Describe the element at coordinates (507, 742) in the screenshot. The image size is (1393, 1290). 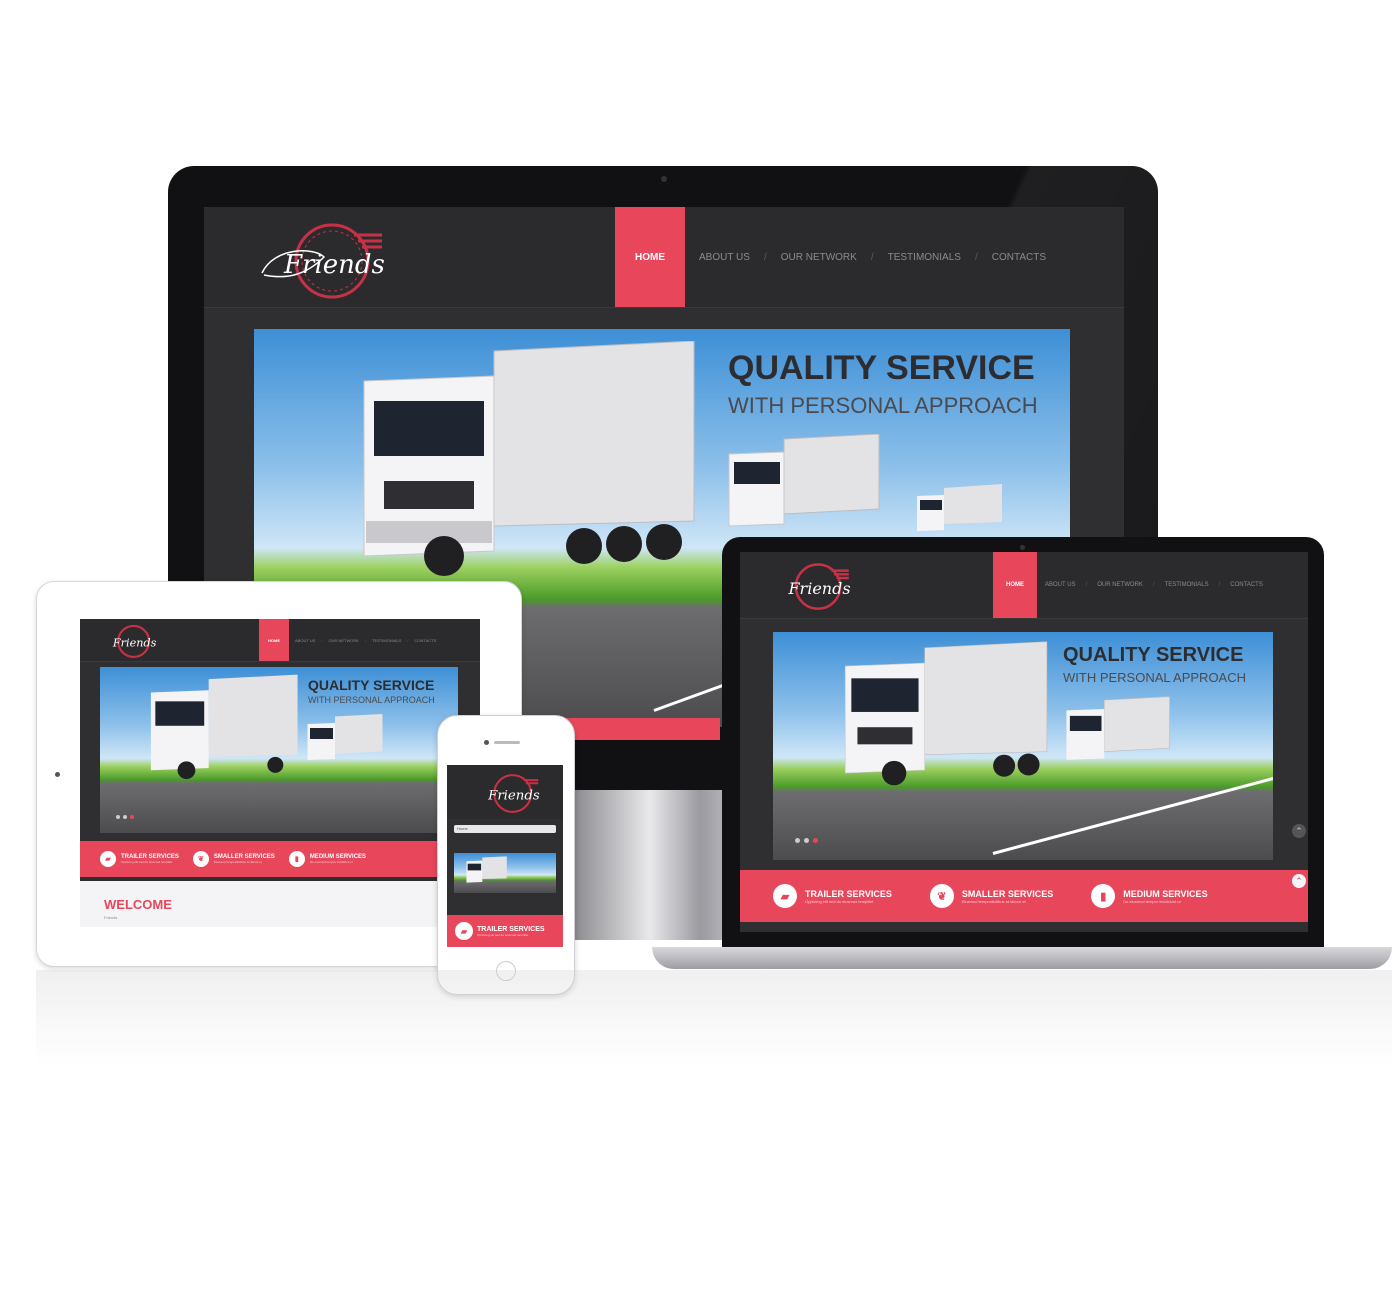
I see `phone-speaker` at that location.